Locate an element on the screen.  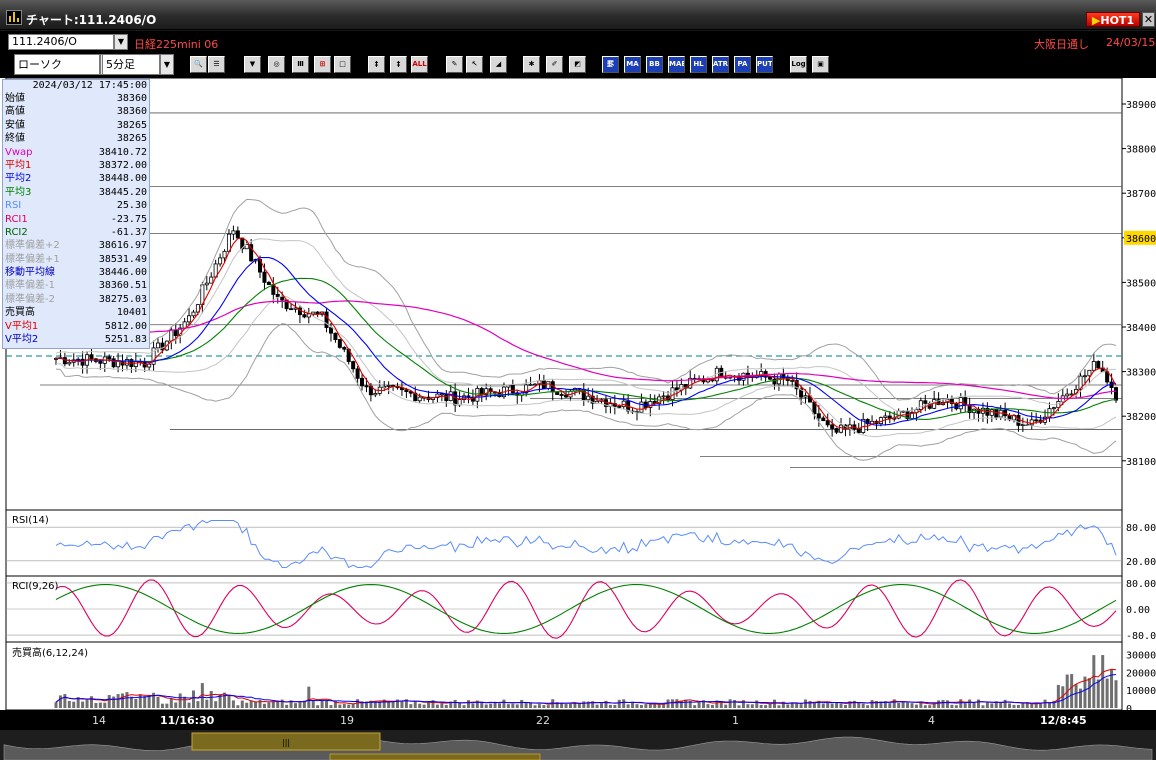
symbol-dropdown-button: ▼ is located at coordinates (121, 42).